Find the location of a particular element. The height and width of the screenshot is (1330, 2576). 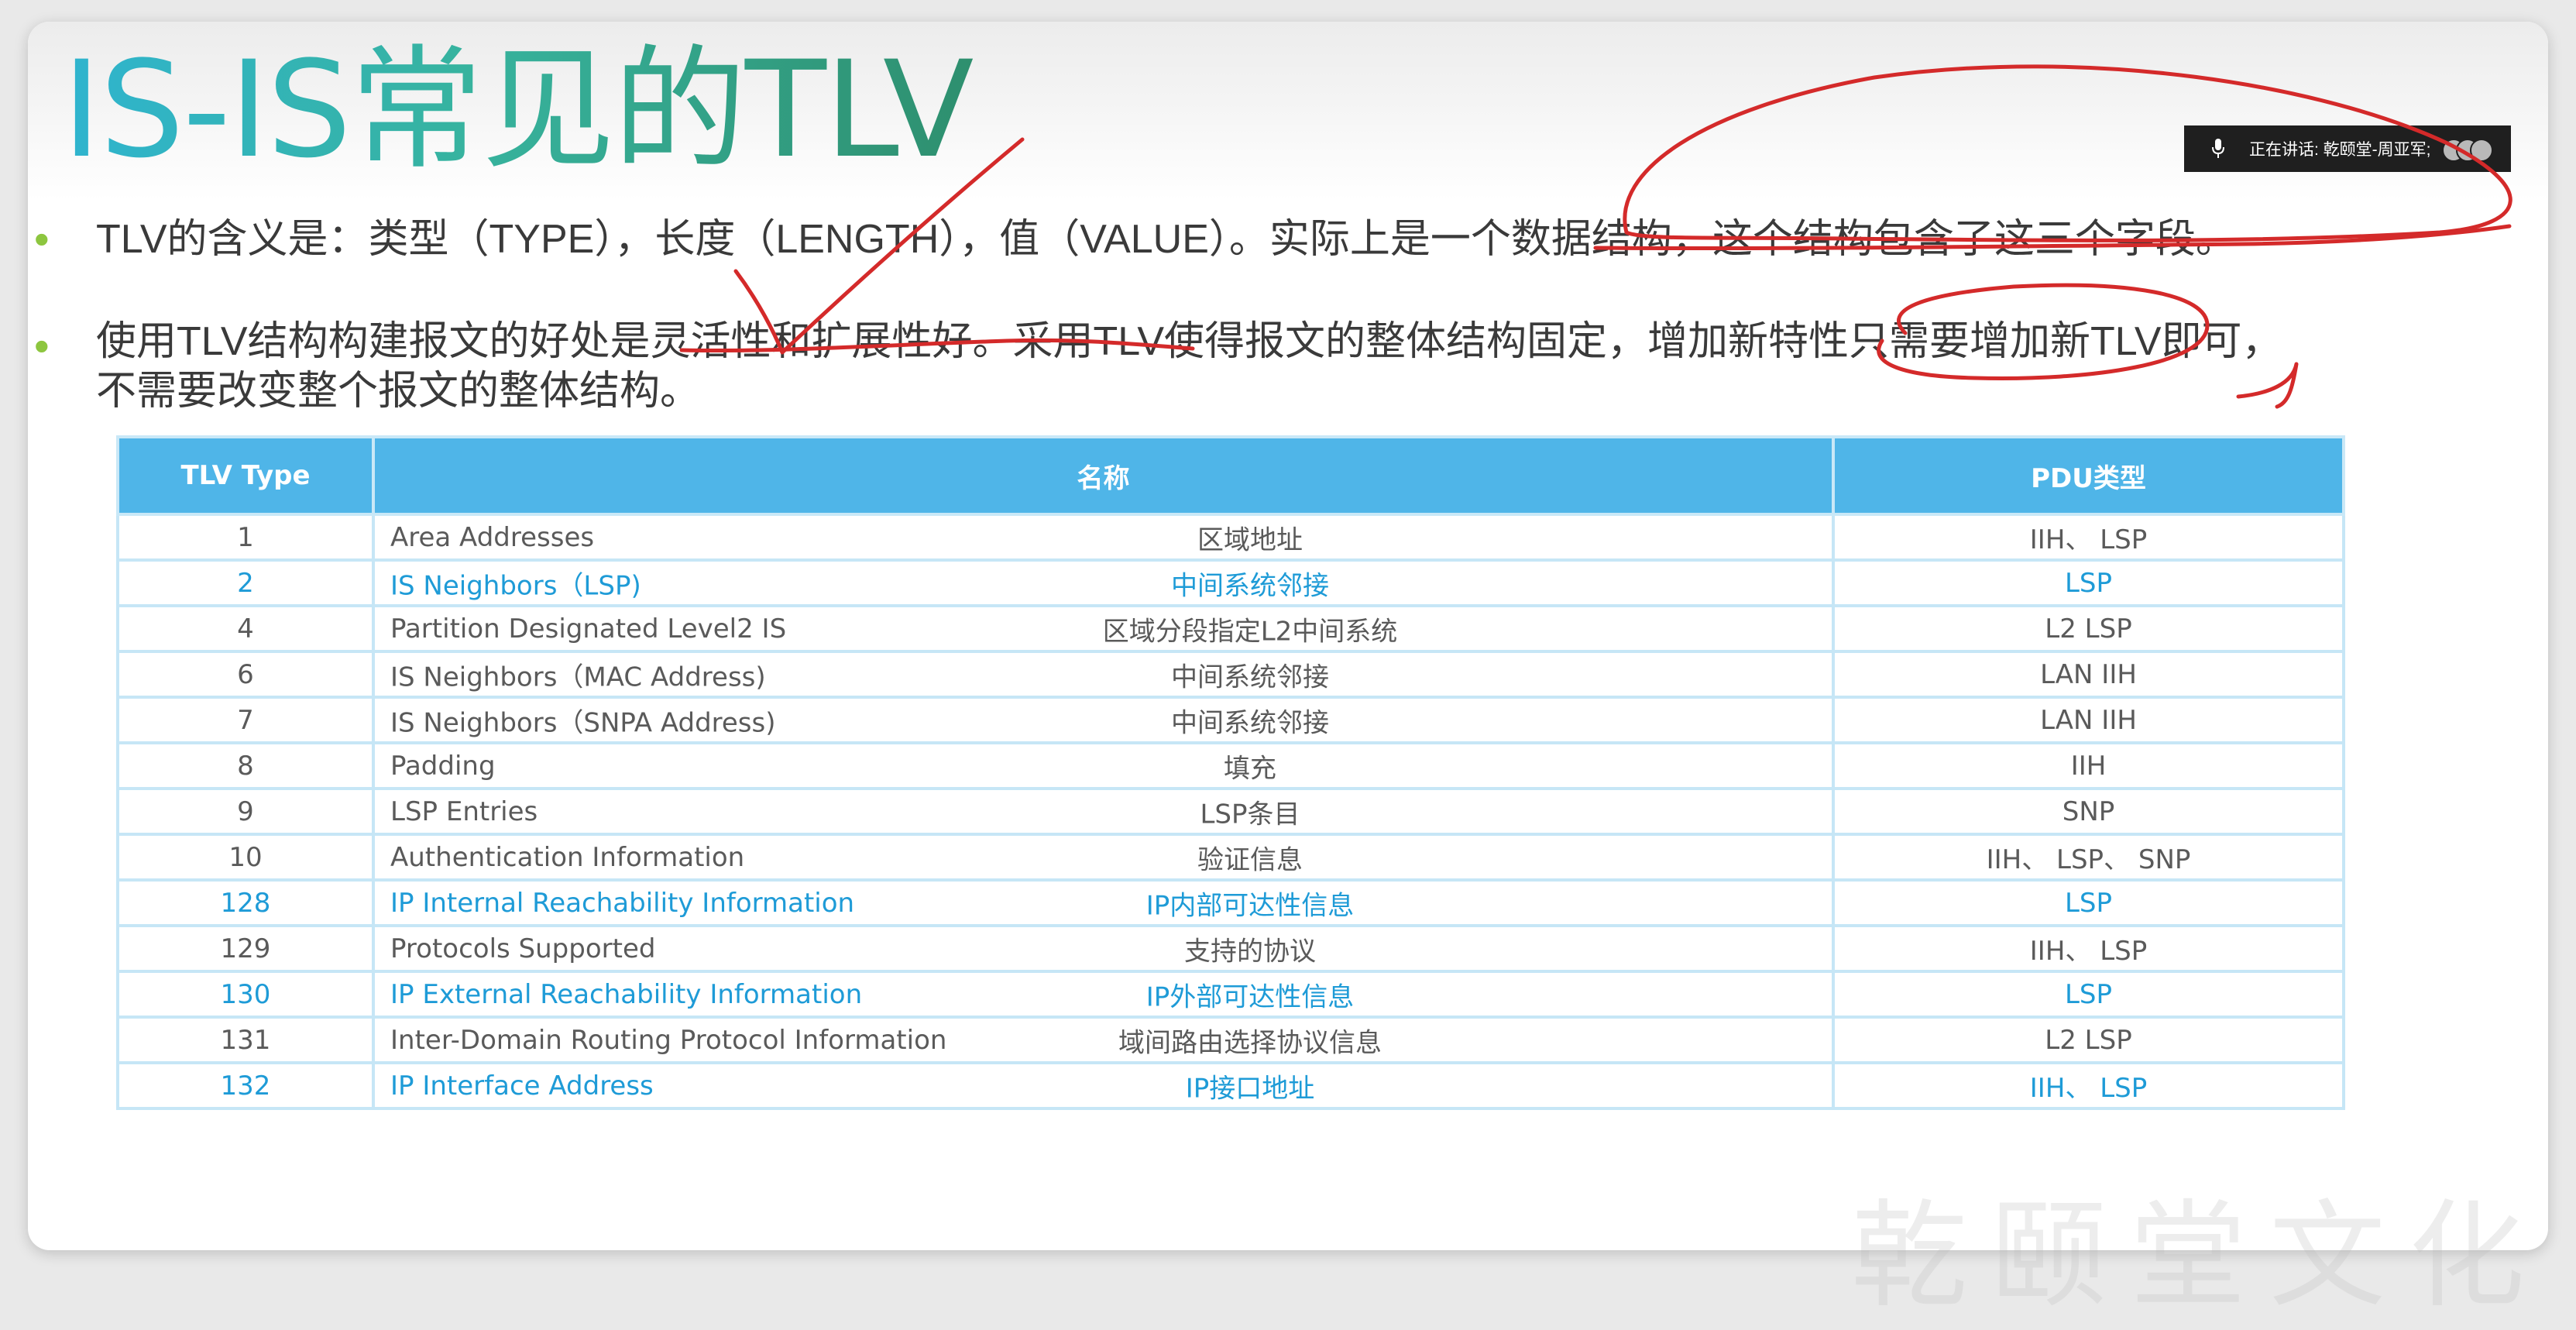

cell-name-chinese: IP外部可达性信息 is located at coordinates (1250, 996).